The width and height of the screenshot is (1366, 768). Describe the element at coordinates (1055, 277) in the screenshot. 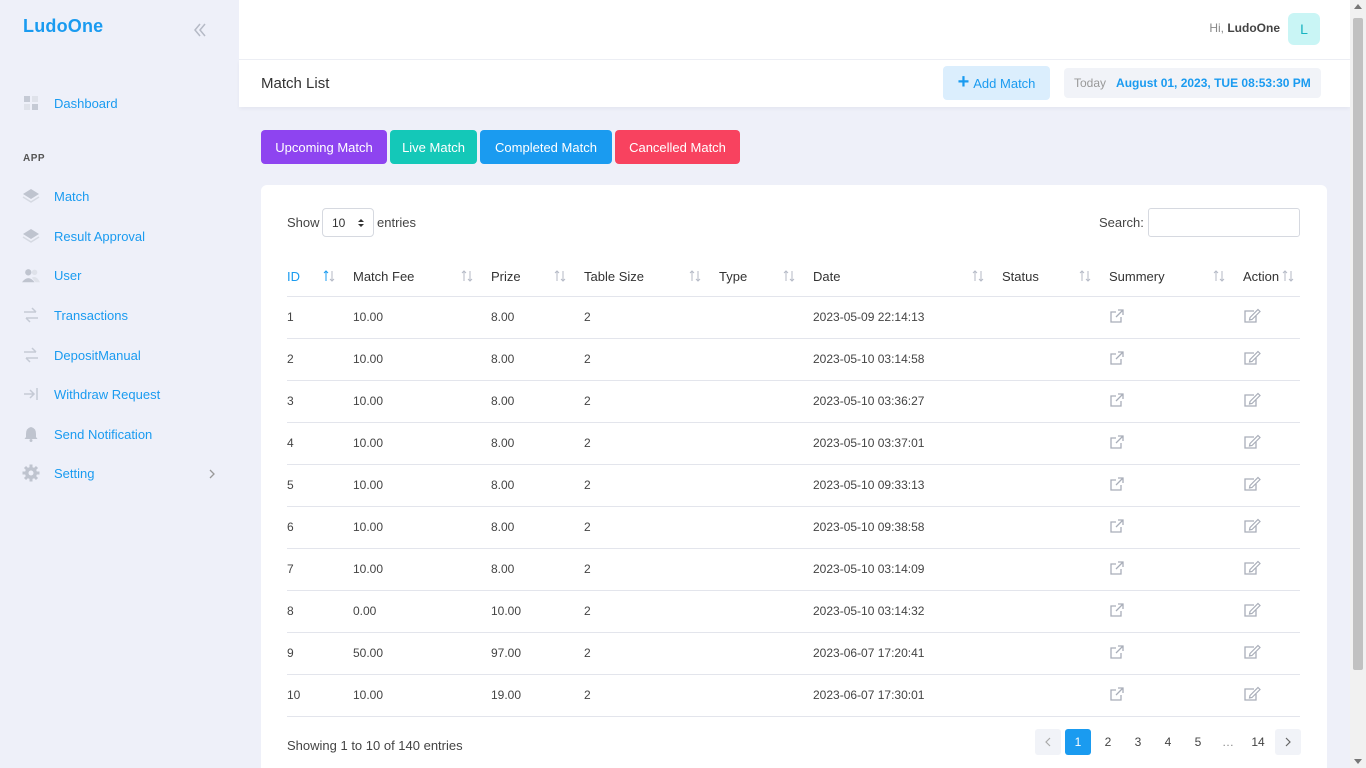

I see `column-header-status: Status` at that location.